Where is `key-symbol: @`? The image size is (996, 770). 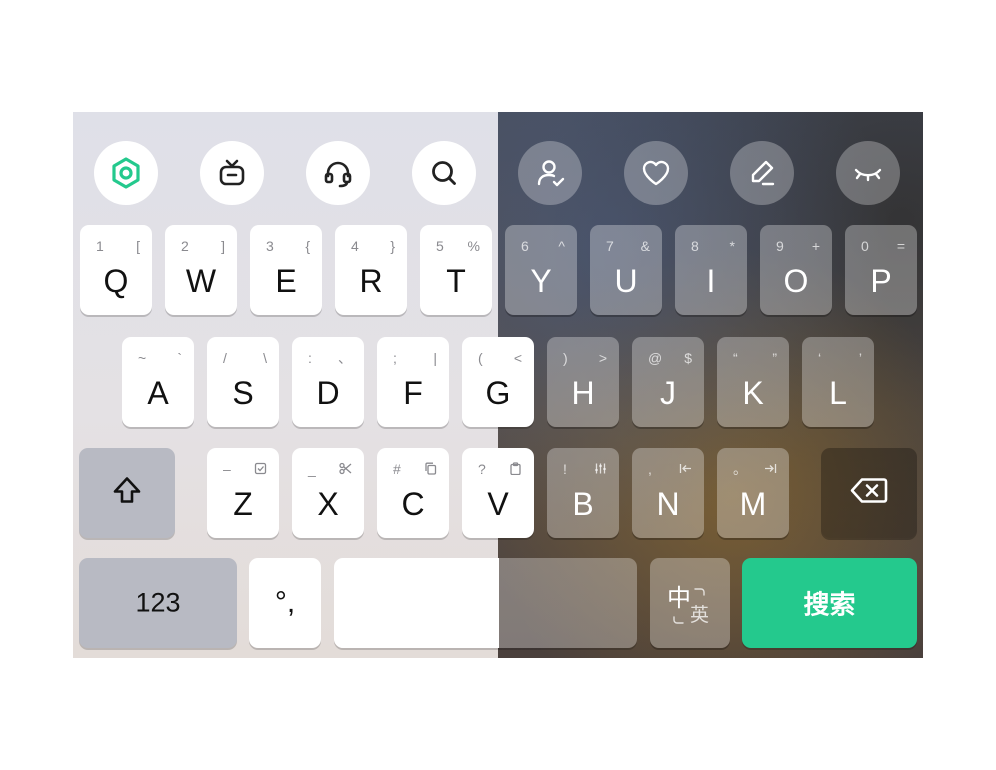 key-symbol: @ is located at coordinates (655, 358).